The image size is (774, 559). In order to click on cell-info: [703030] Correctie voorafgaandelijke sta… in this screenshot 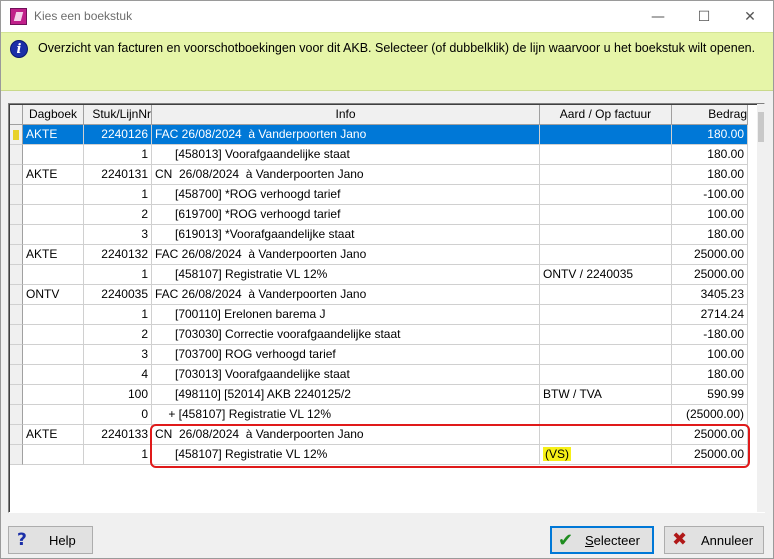, I will do `click(346, 335)`.